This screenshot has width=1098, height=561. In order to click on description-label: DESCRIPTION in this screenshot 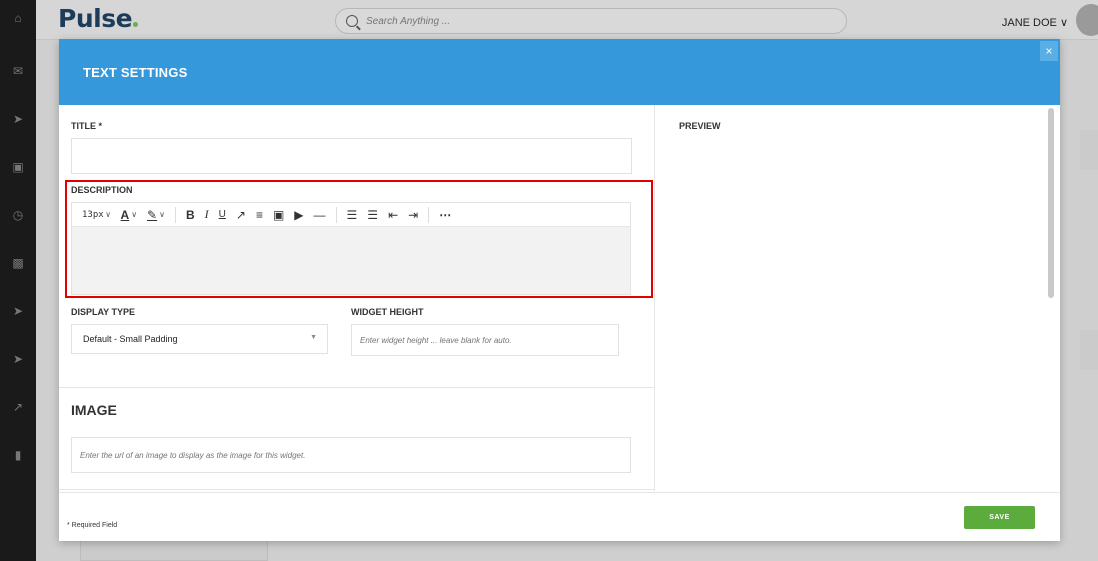, I will do `click(102, 190)`.